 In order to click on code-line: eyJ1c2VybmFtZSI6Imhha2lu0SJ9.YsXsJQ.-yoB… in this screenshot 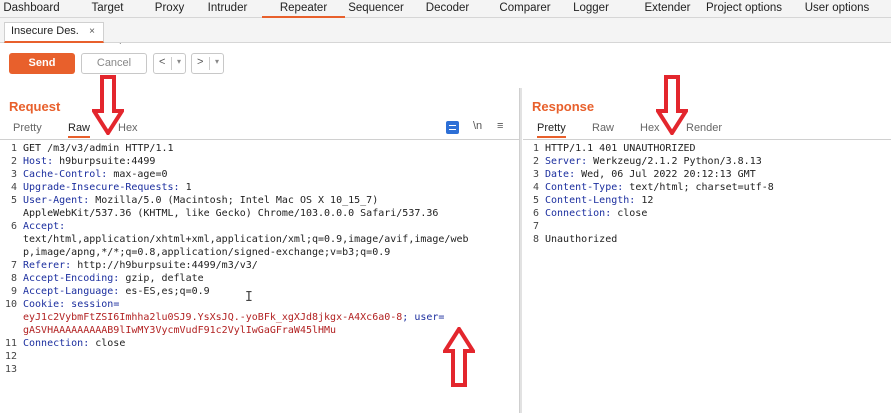, I will do `click(233, 317)`.